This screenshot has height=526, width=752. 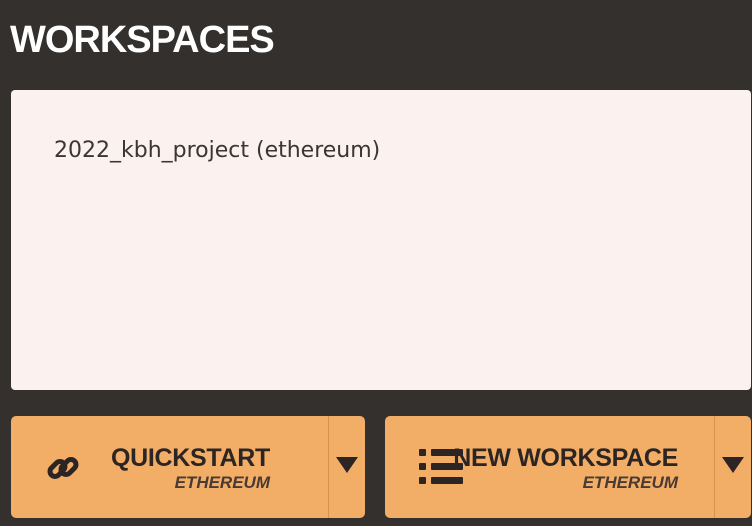 I want to click on quickstart-sublabel: ETHEREUM, so click(x=222, y=482).